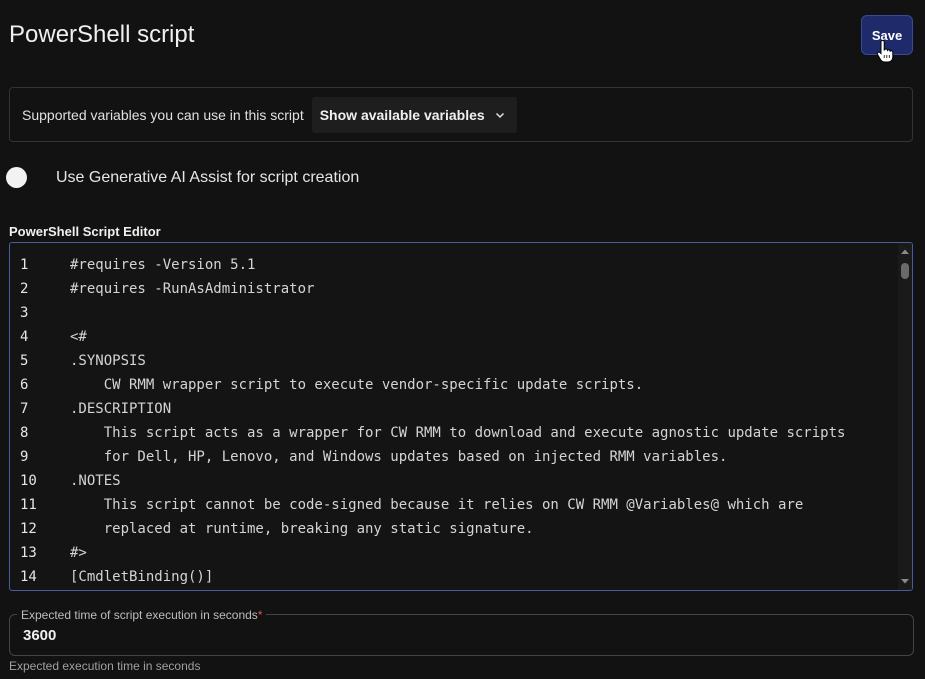  I want to click on line-number: 4, so click(24, 337).